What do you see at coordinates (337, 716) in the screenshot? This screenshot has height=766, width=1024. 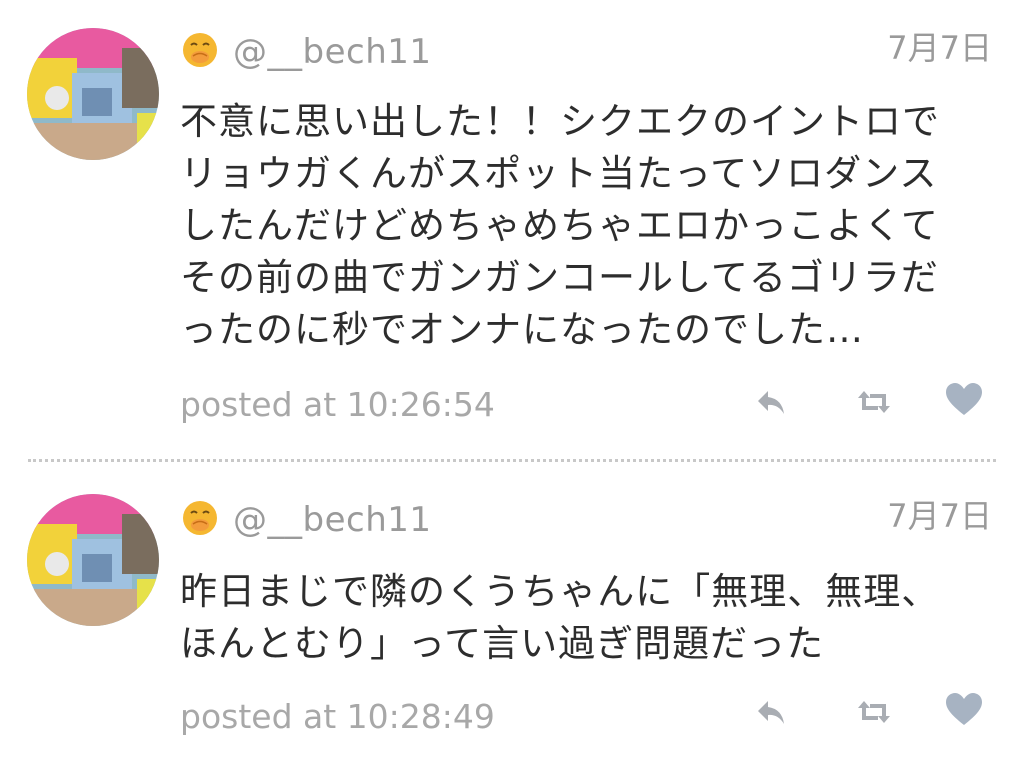 I see `posted-timestamp: posted at 10:28:49` at bounding box center [337, 716].